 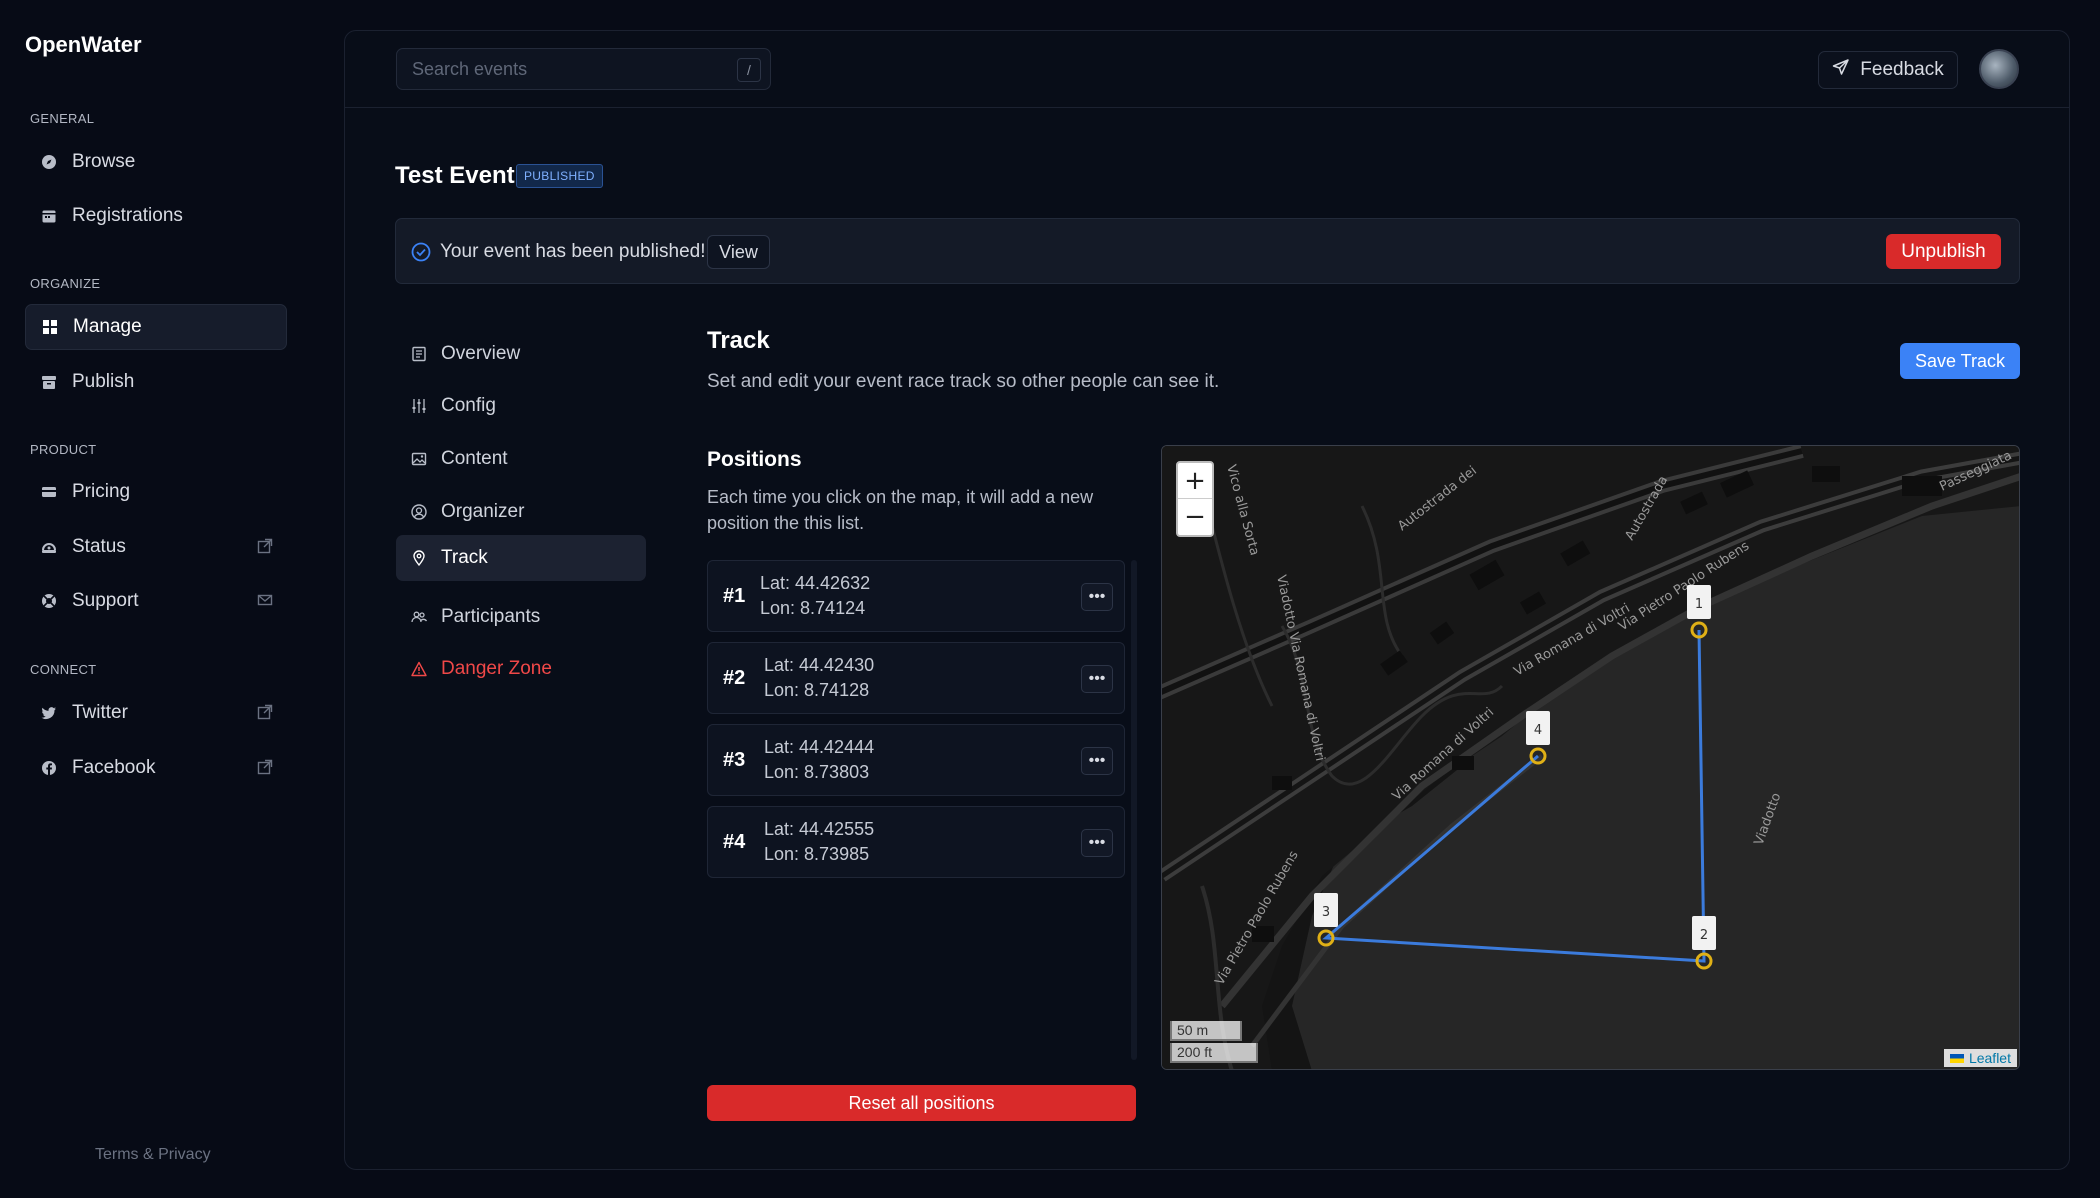 I want to click on reset-positions-button: Reset all positions, so click(x=921, y=1103).